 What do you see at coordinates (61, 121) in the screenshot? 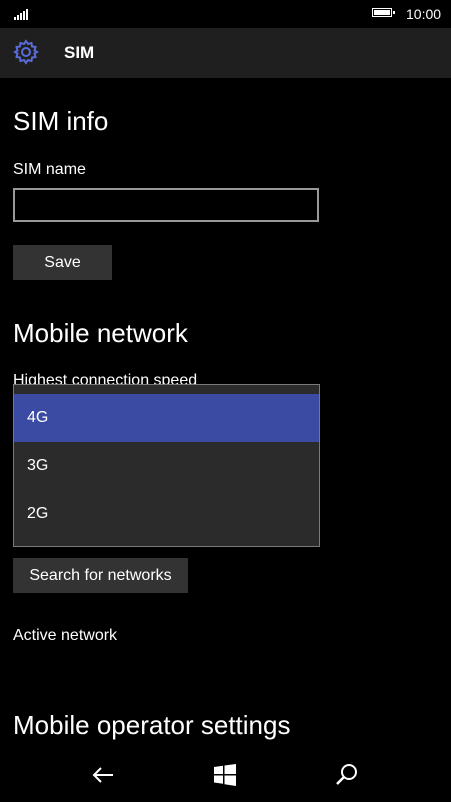
I see `sim-info-heading: SIM info` at bounding box center [61, 121].